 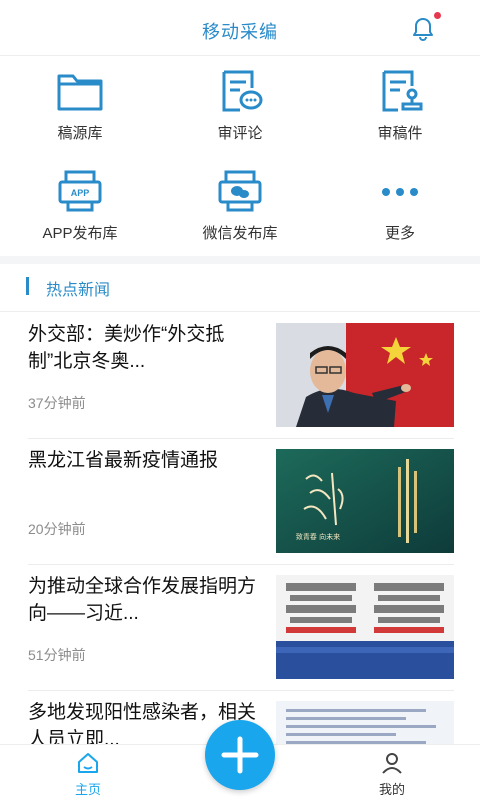 I want to click on menu-item-label: 稿源库, so click(x=80, y=133).